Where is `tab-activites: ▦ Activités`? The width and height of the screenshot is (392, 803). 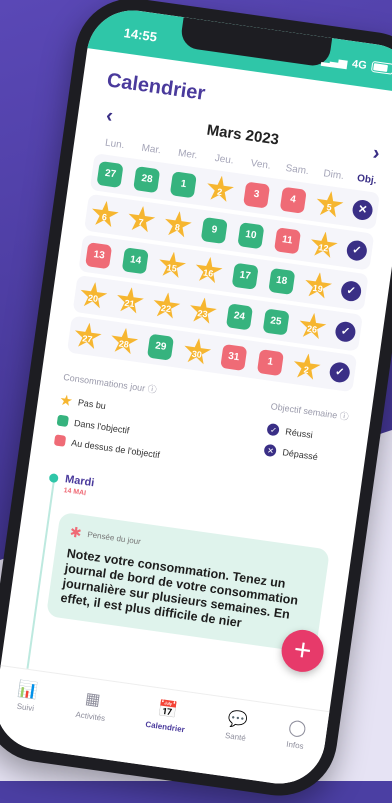
tab-activites: ▦ Activités is located at coordinates (92, 705).